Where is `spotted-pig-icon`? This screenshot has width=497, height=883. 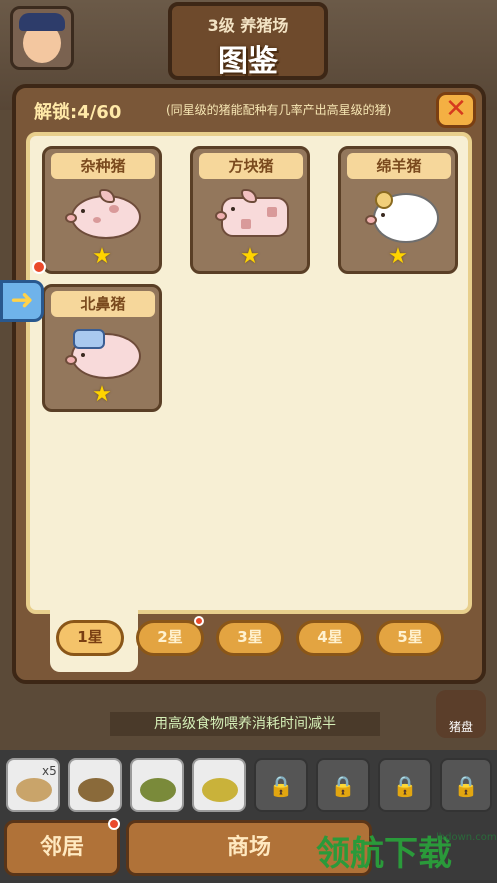 spotted-pig-icon is located at coordinates (104, 217).